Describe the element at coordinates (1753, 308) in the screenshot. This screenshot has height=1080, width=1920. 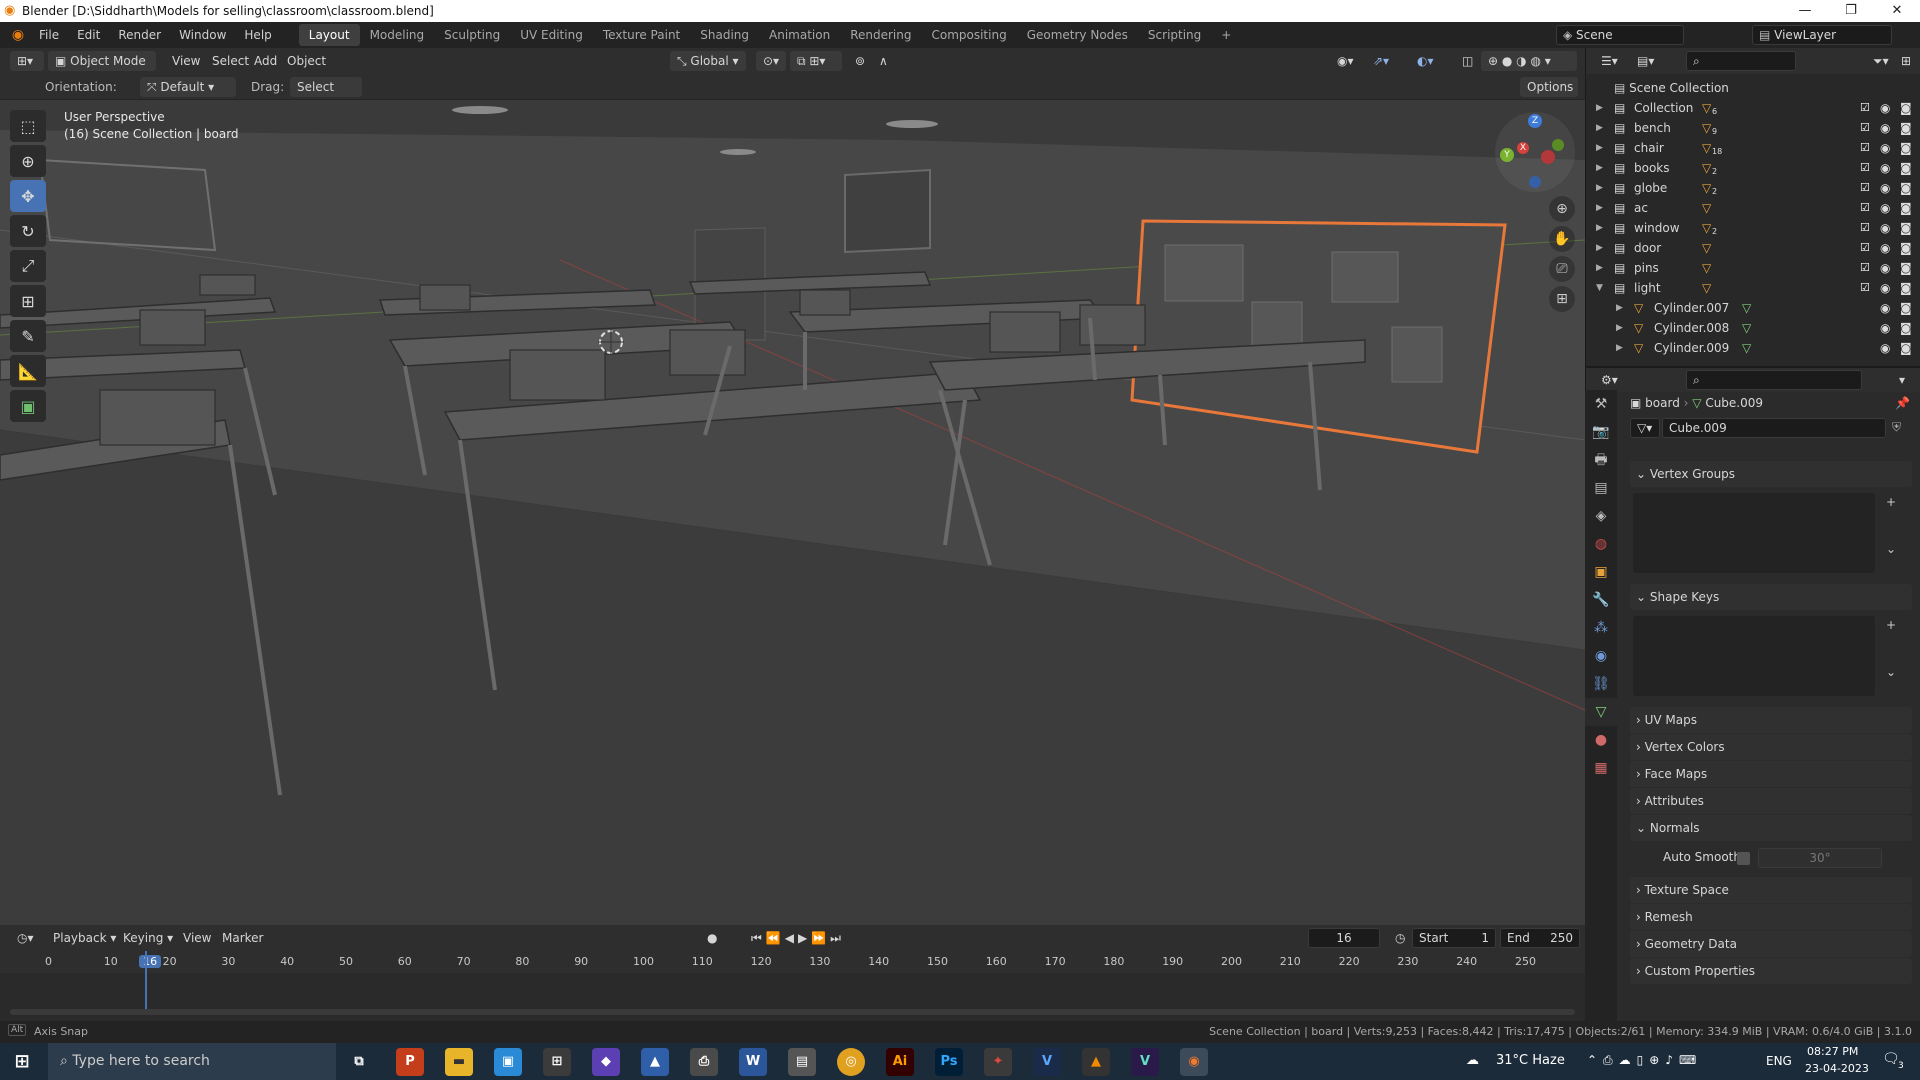
I see `outliner-row: ▶ ▽ Cylinder.007 ▽ ◉ ◙` at that location.